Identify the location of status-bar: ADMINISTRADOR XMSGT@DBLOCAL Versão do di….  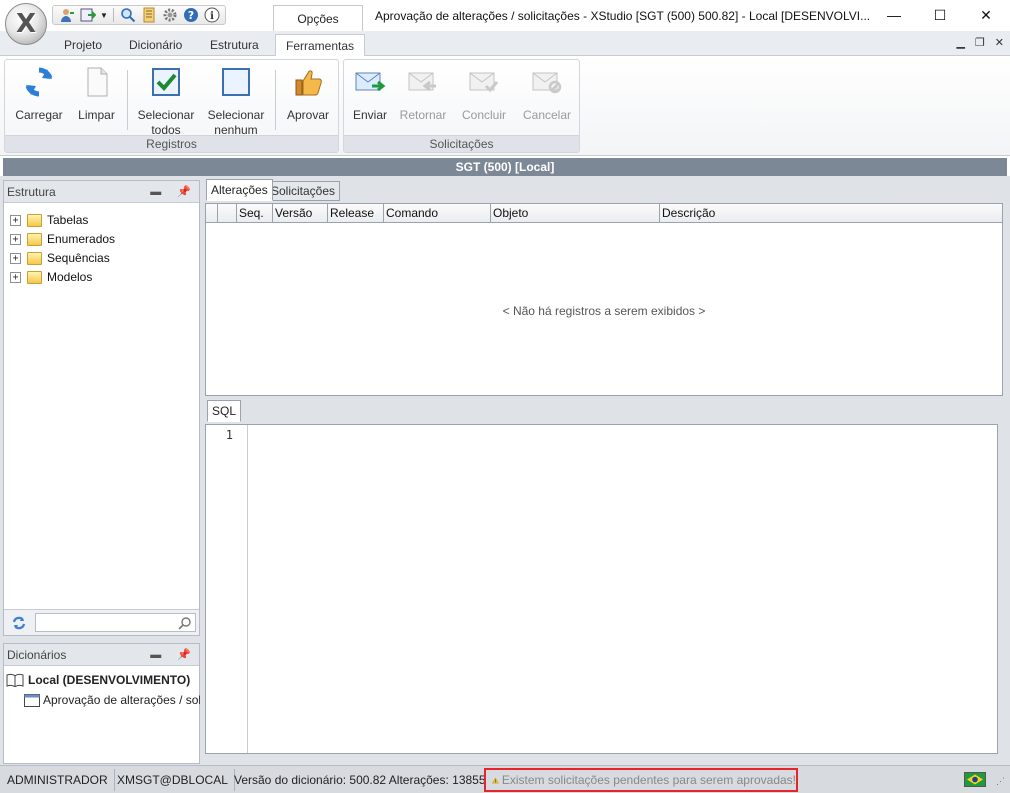
(505, 779).